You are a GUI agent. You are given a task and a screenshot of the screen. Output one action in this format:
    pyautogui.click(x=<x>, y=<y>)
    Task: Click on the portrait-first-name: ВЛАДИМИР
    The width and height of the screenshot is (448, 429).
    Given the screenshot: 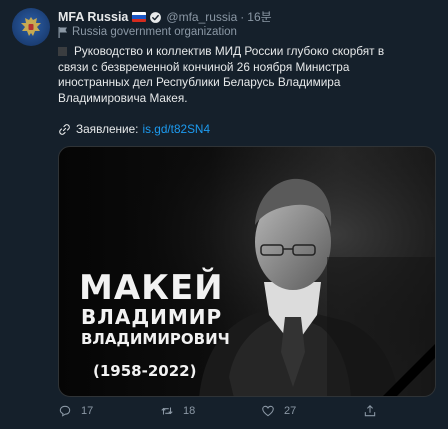 What is the action you would take?
    pyautogui.click(x=152, y=317)
    